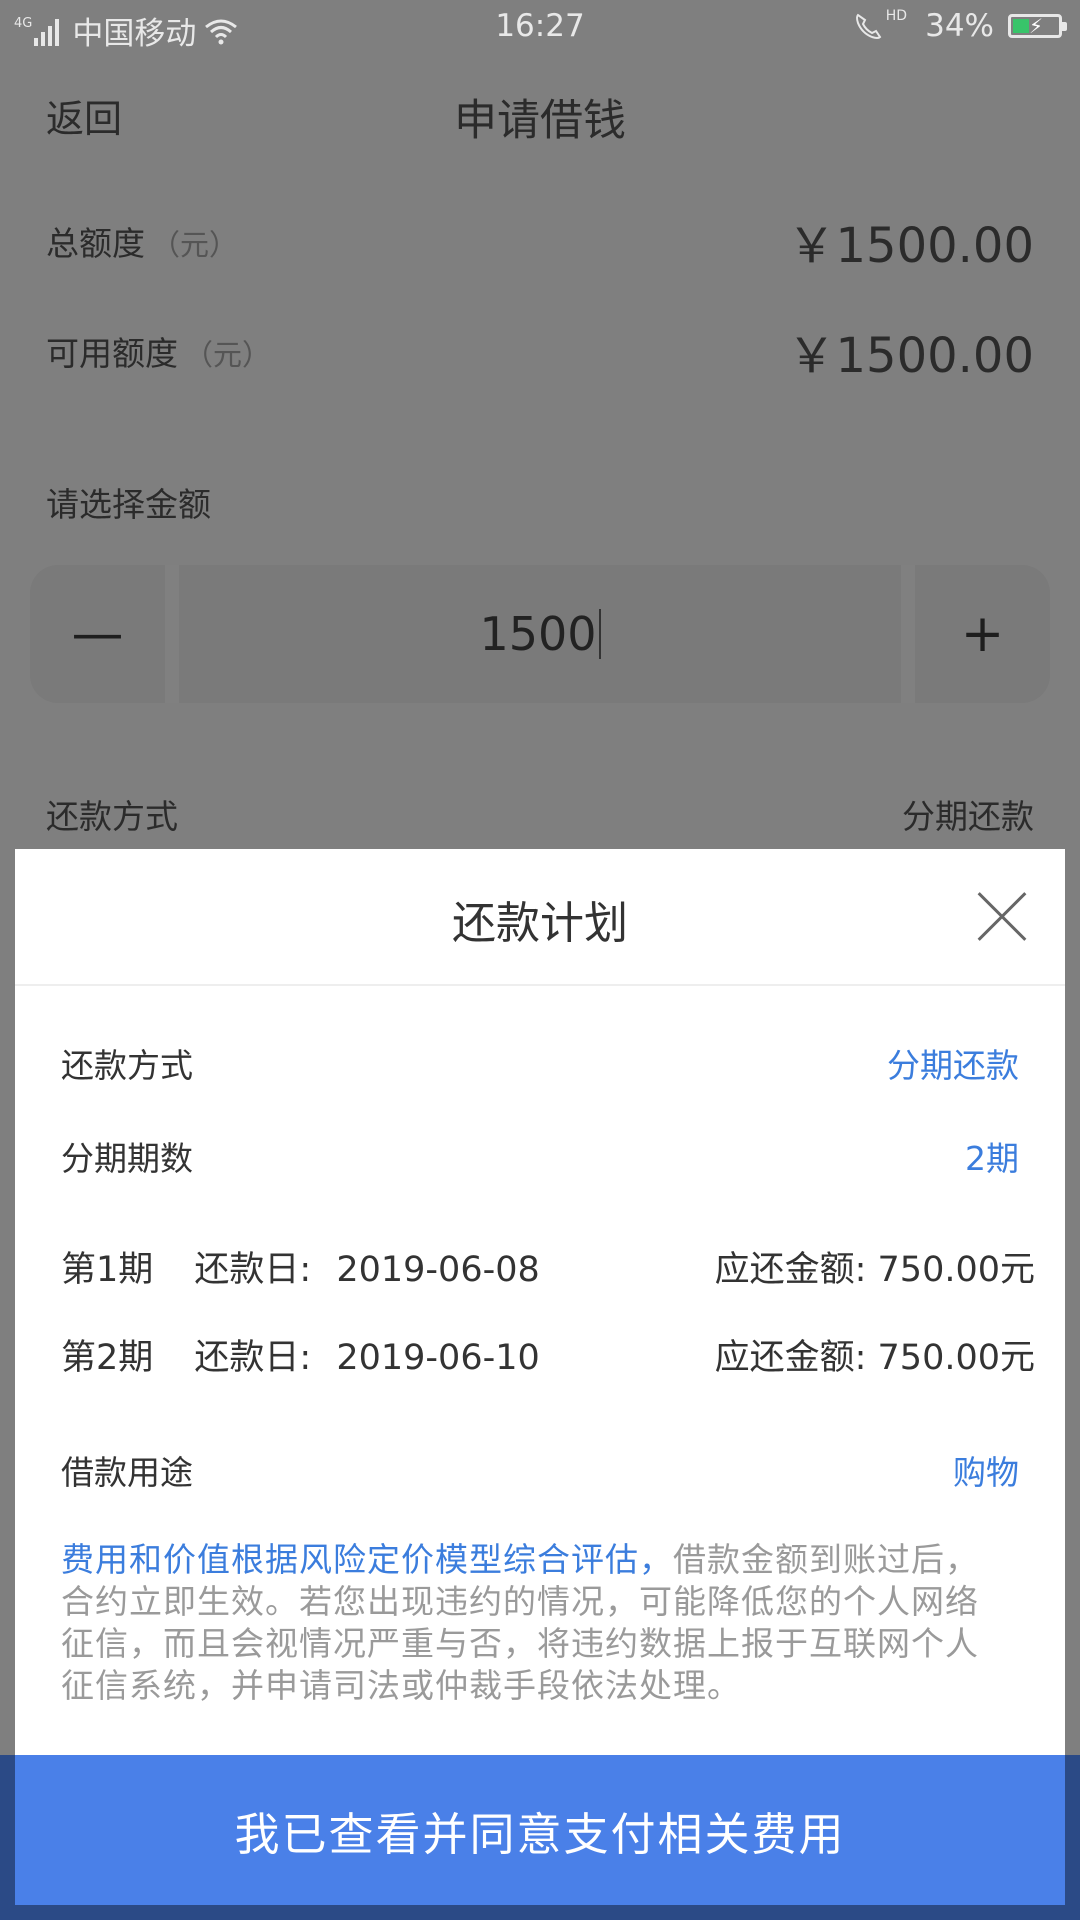  I want to click on plan-date: 2019-06-10, so click(438, 1358).